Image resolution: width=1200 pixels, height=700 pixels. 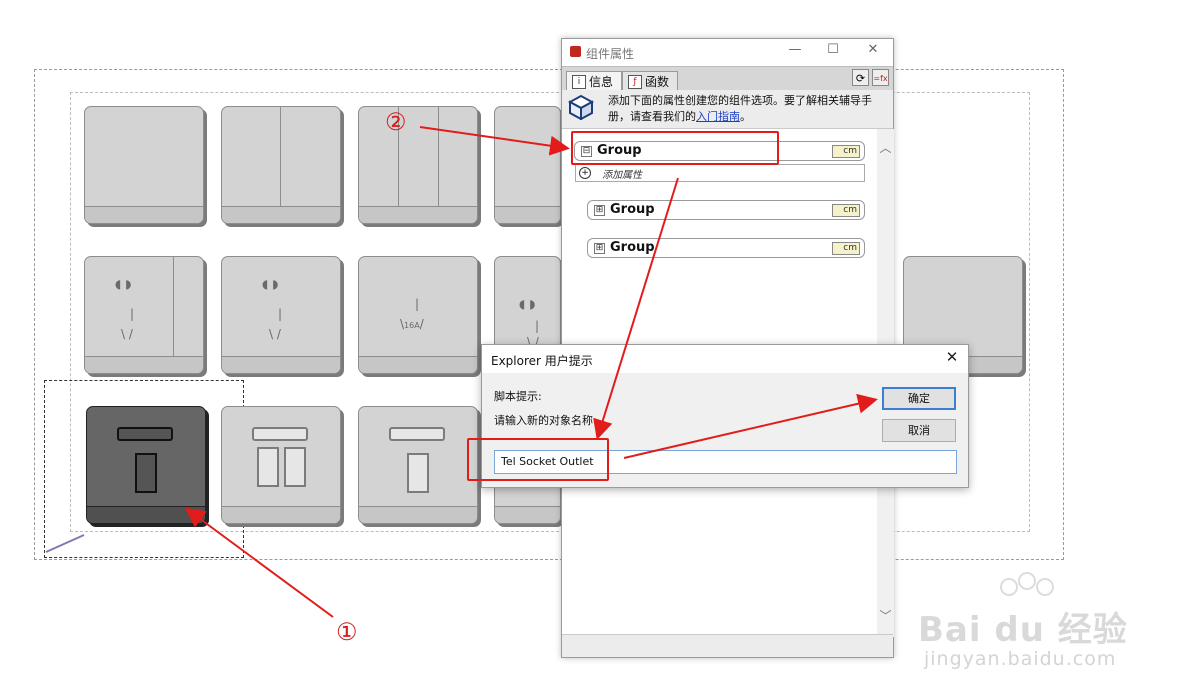 What do you see at coordinates (65, 543) in the screenshot?
I see `scene-axis-line` at bounding box center [65, 543].